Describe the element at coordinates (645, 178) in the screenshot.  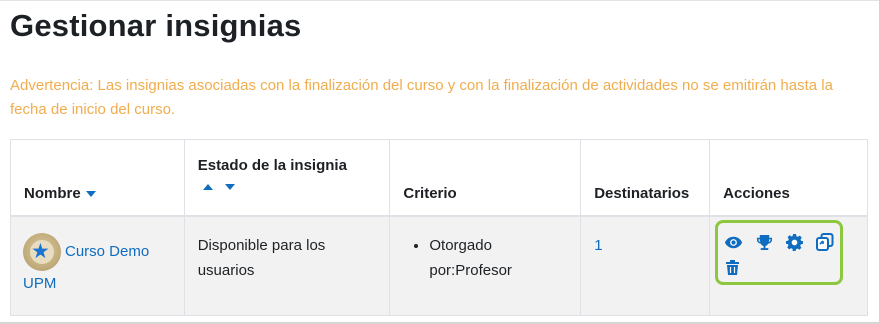
I see `column-header-recipients: Destinatarios` at that location.